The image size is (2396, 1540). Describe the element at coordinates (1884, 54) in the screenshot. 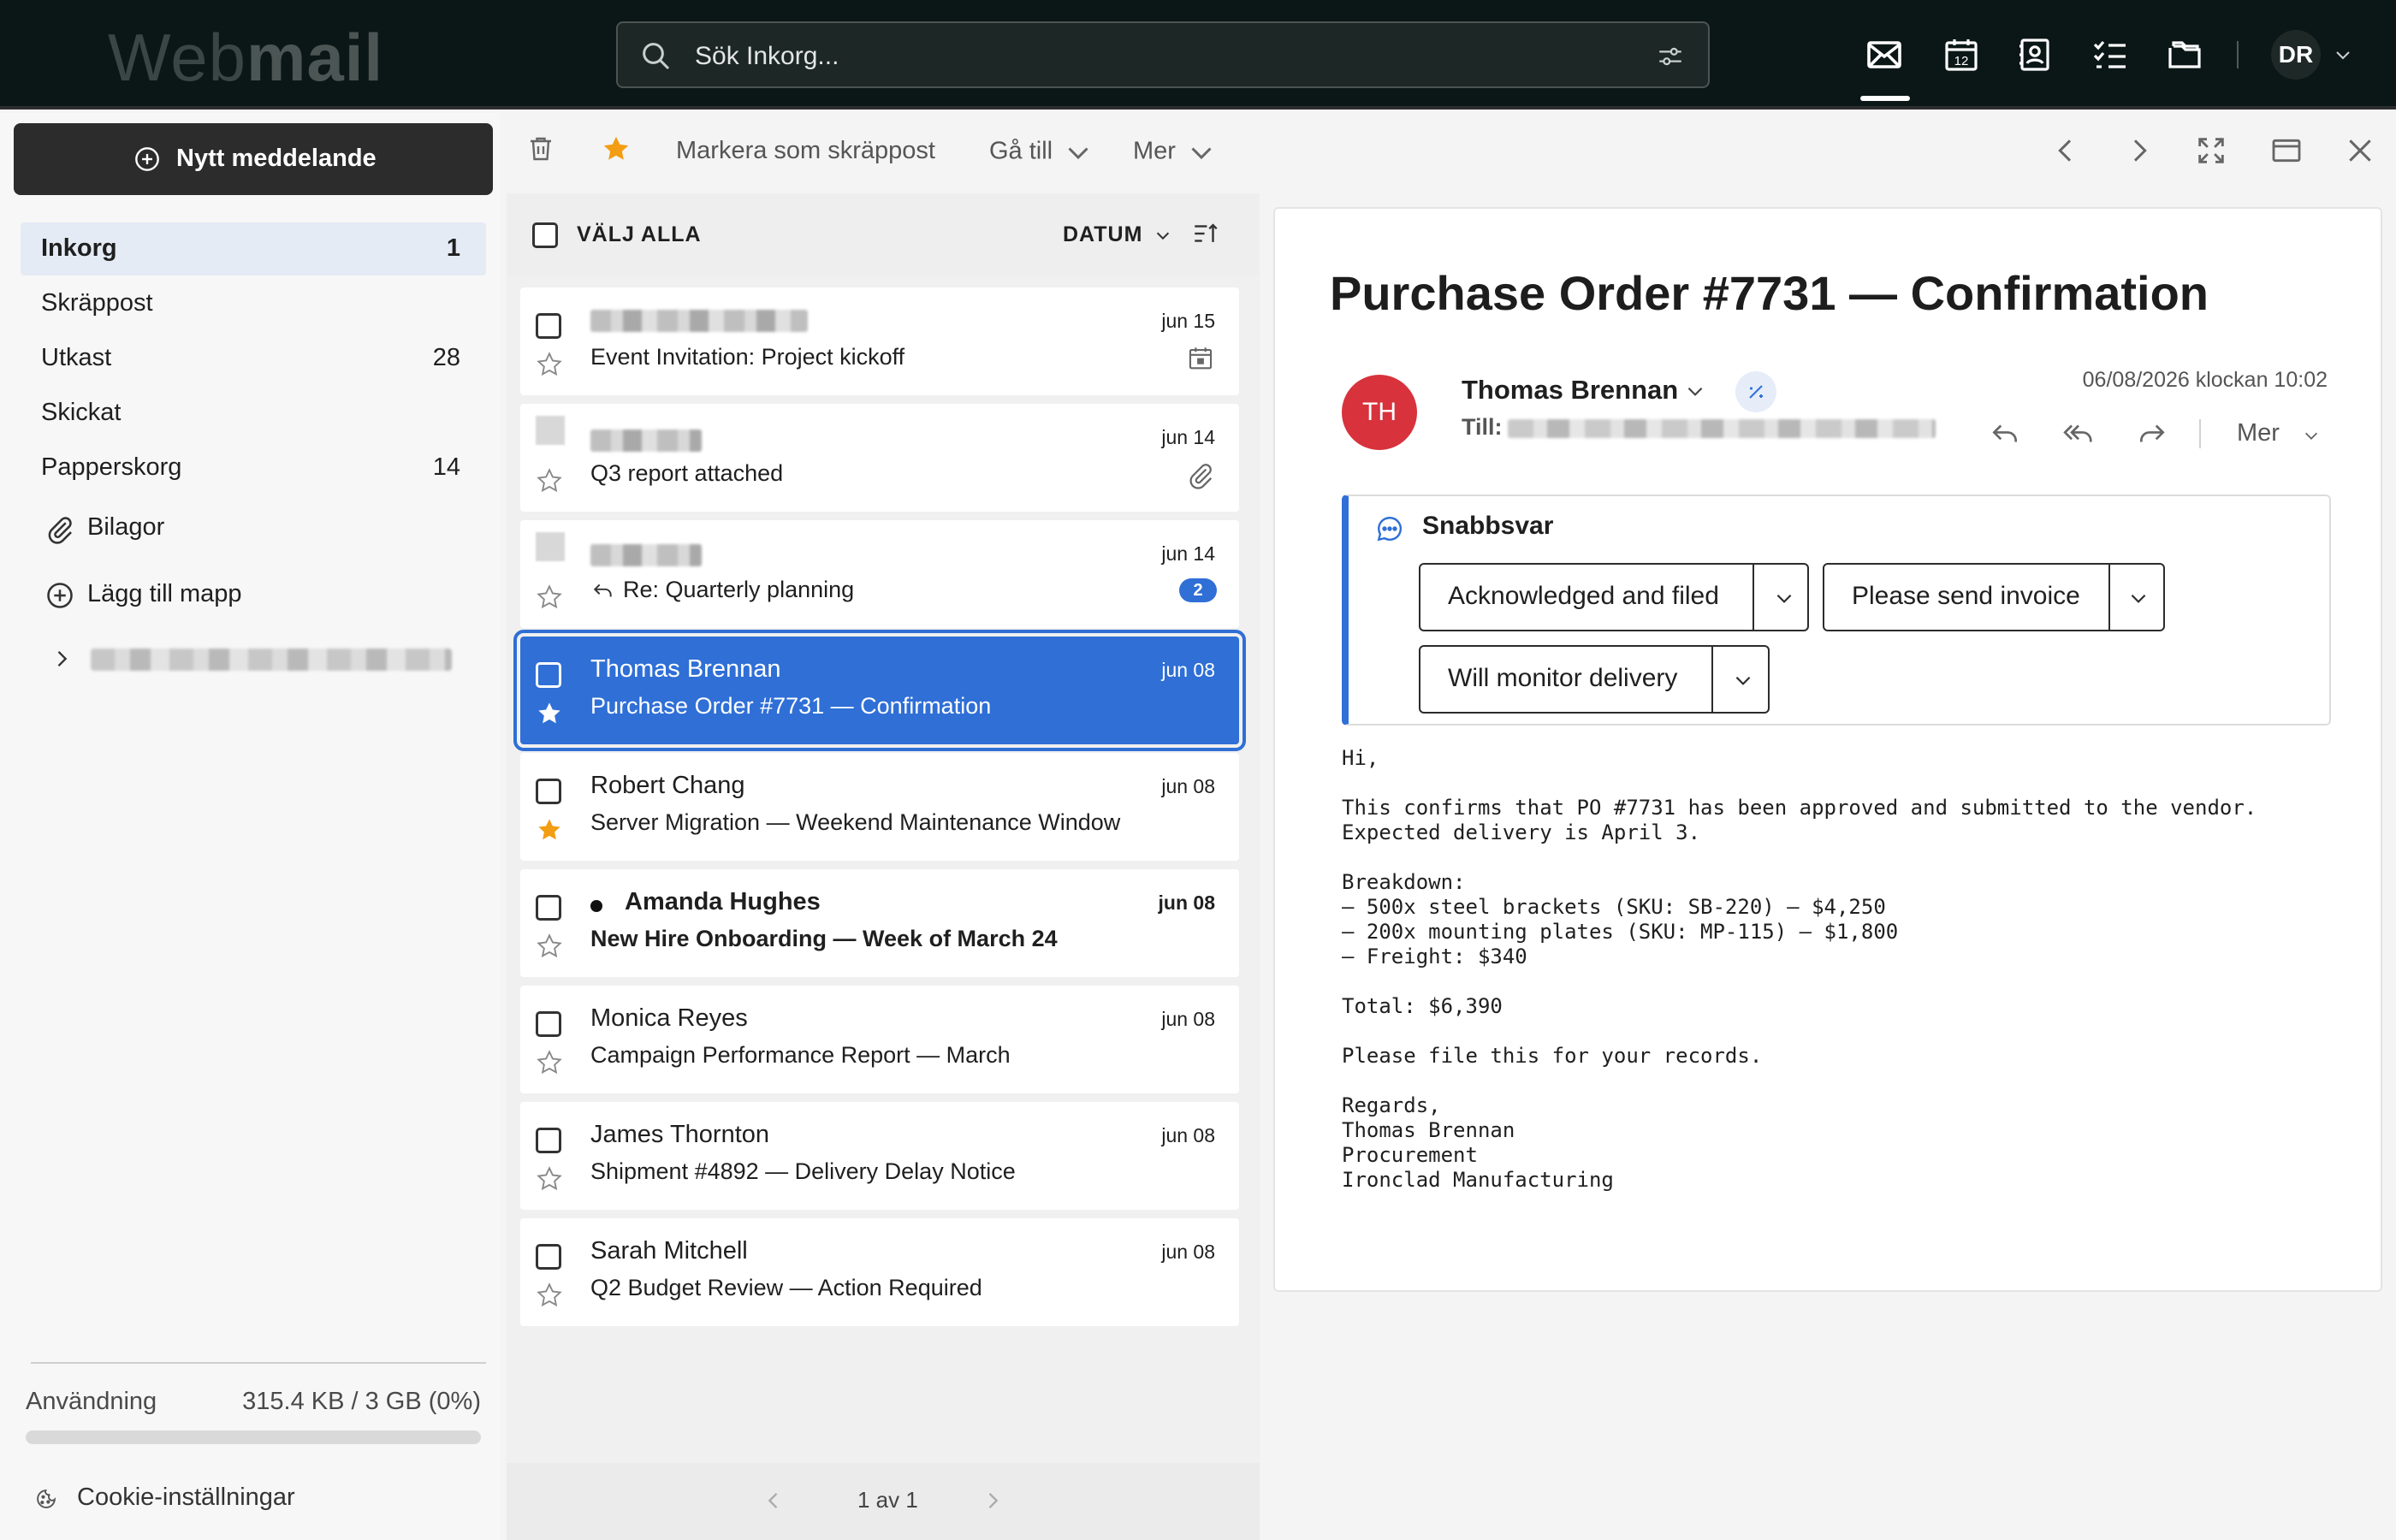

I see `mail-icon` at that location.